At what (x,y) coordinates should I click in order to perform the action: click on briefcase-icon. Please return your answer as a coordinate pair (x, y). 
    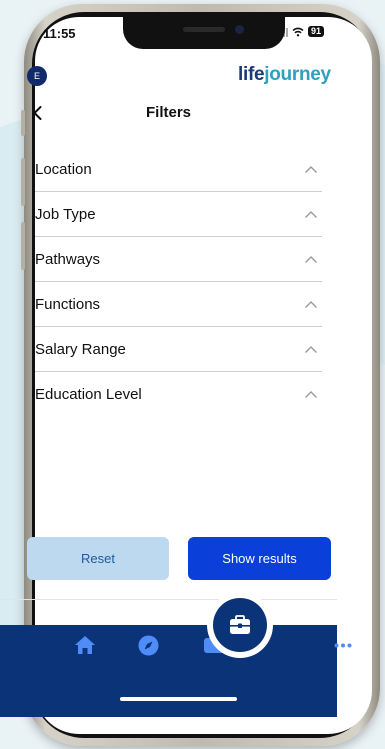
    Looking at the image, I should click on (240, 624).